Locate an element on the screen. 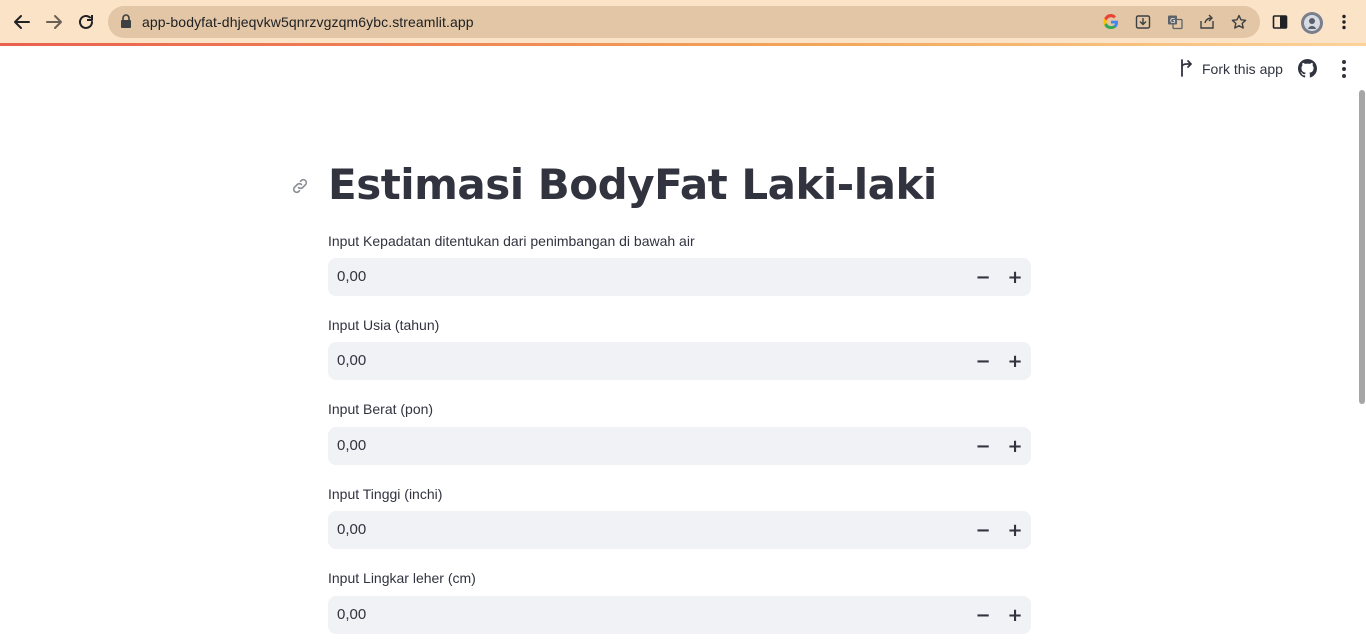 This screenshot has width=1366, height=643. field-label-neck: Input Lingkar leher (cm) is located at coordinates (402, 578).